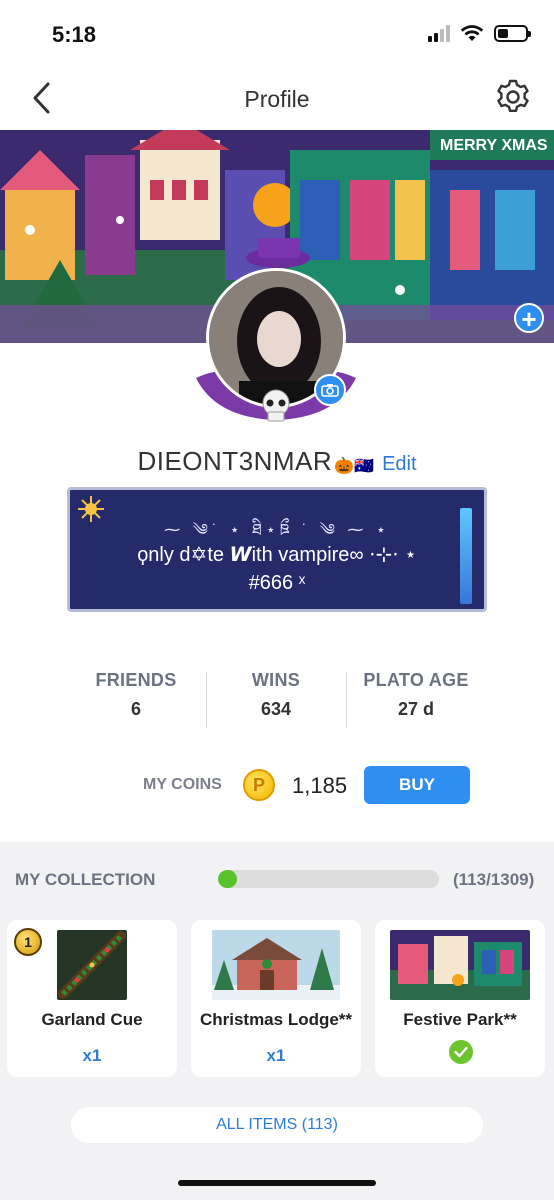 This screenshot has height=1200, width=554. I want to click on page-title: Profile, so click(277, 99).